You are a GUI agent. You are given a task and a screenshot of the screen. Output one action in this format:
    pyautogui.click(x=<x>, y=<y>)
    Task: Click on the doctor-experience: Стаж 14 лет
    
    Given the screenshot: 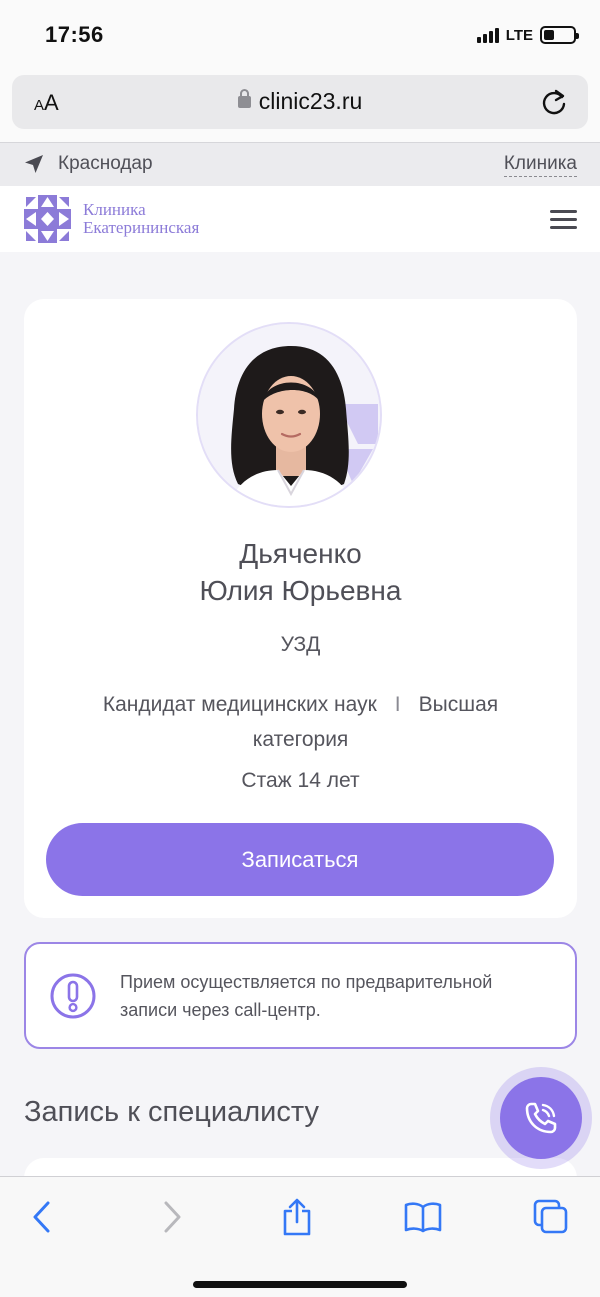 What is the action you would take?
    pyautogui.click(x=300, y=780)
    